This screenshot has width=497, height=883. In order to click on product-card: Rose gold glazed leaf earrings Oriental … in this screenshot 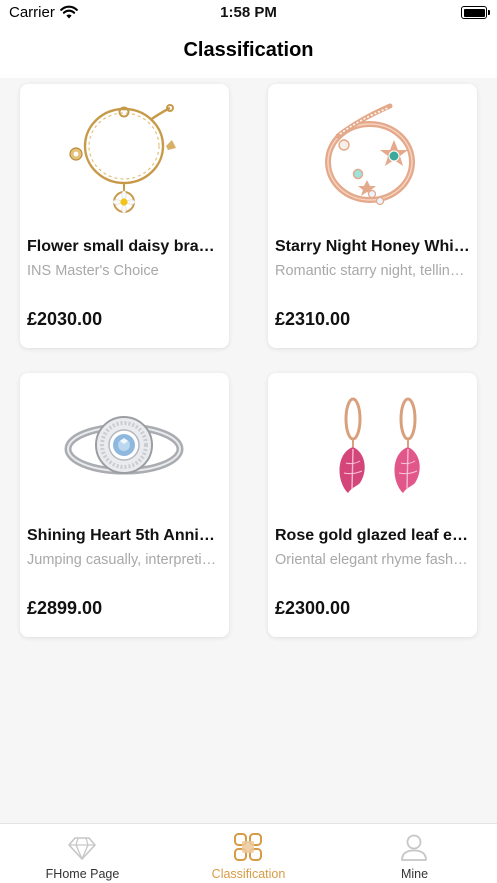, I will do `click(372, 505)`.